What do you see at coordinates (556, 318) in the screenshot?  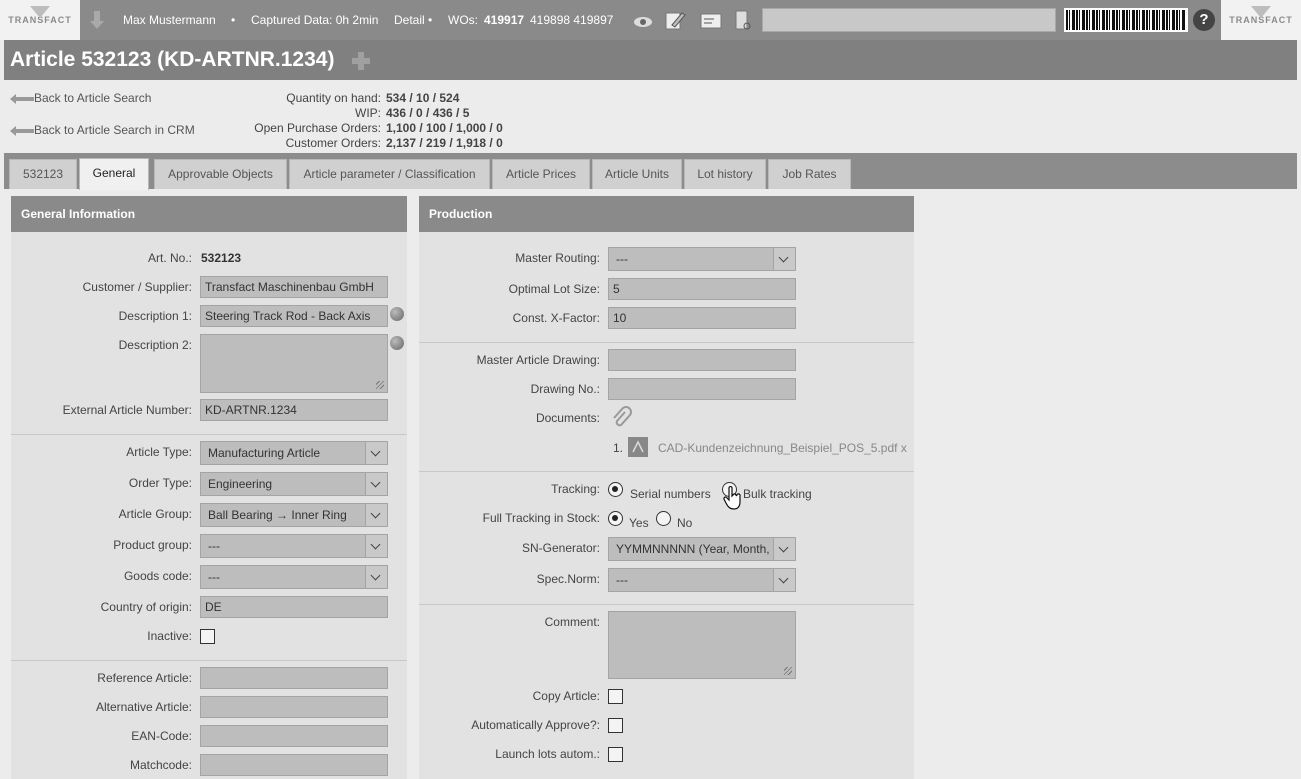 I see `x-factor-label: Const. X-Factor:` at bounding box center [556, 318].